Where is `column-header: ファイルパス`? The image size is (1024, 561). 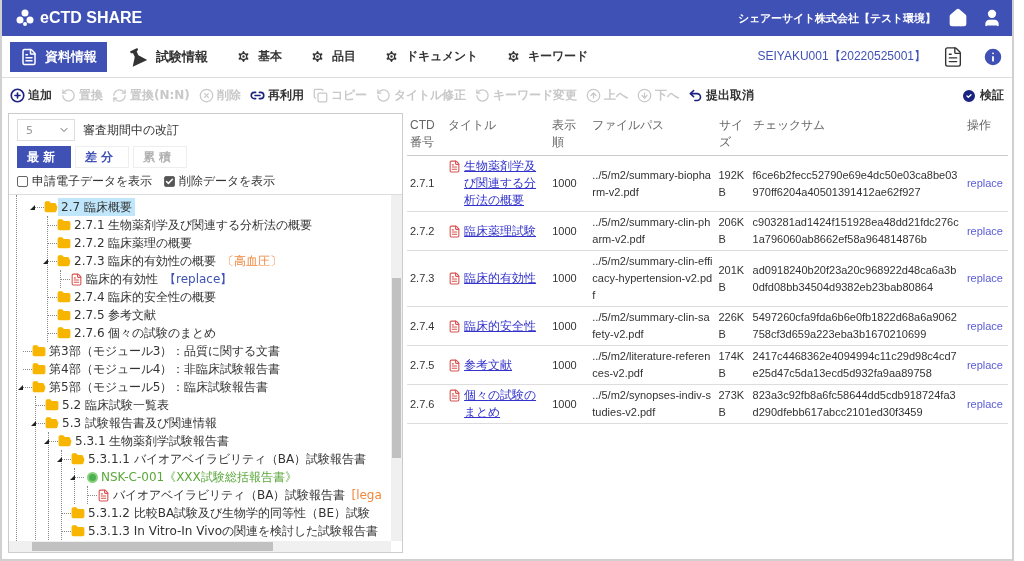
column-header: ファイルパス is located at coordinates (652, 134).